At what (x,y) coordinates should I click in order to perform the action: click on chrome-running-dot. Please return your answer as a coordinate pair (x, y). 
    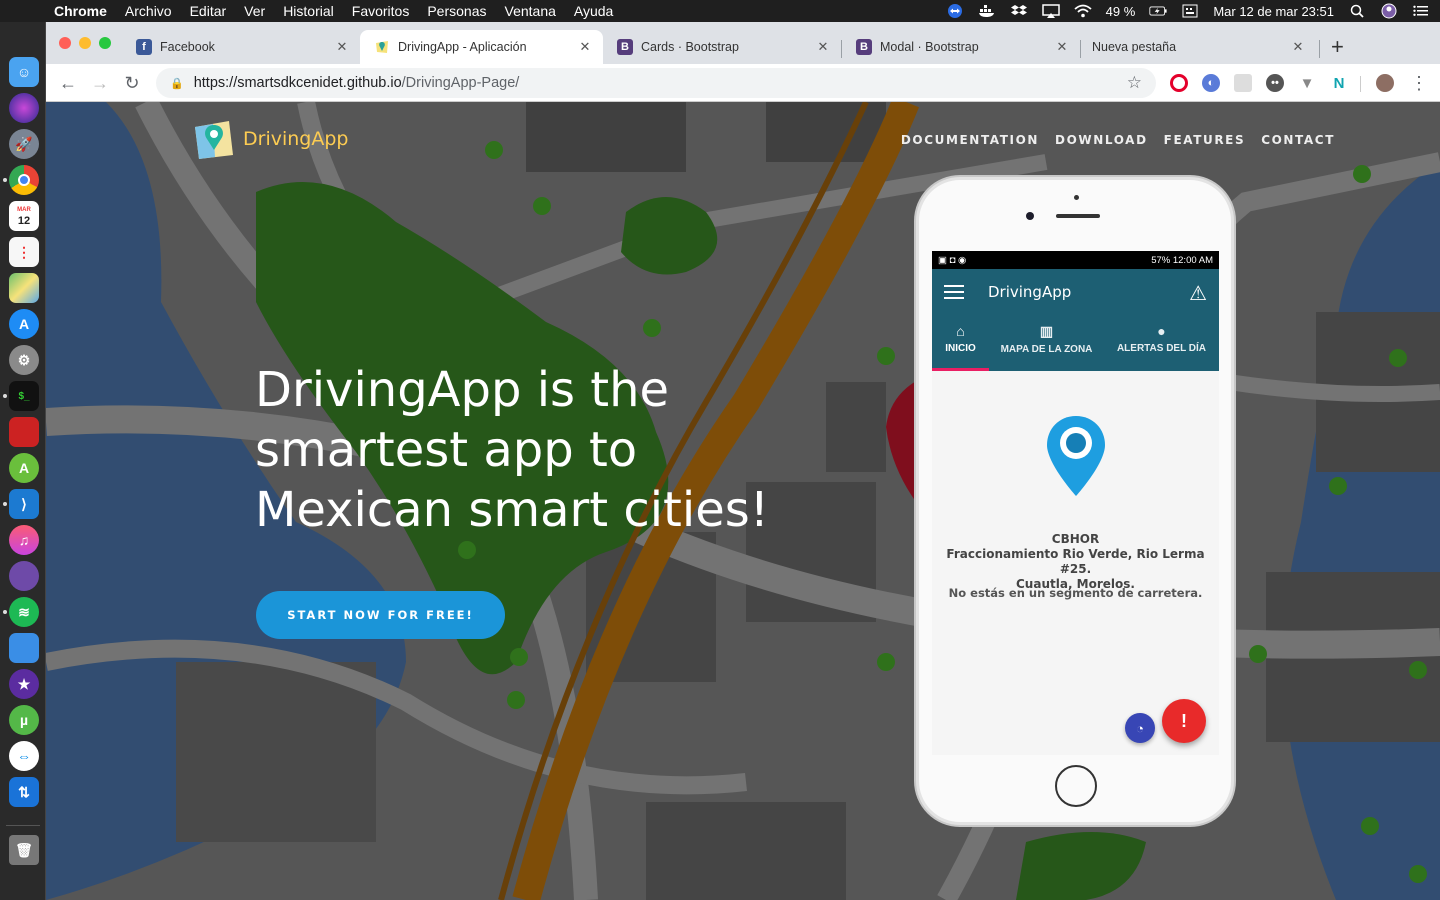
    Looking at the image, I should click on (5, 180).